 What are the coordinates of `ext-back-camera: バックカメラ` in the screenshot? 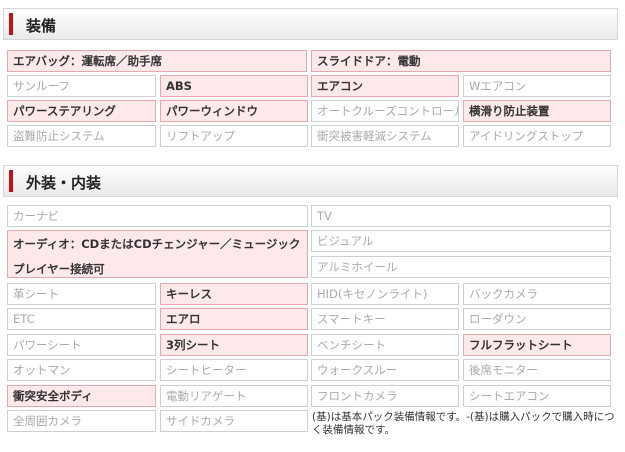 It's located at (537, 294).